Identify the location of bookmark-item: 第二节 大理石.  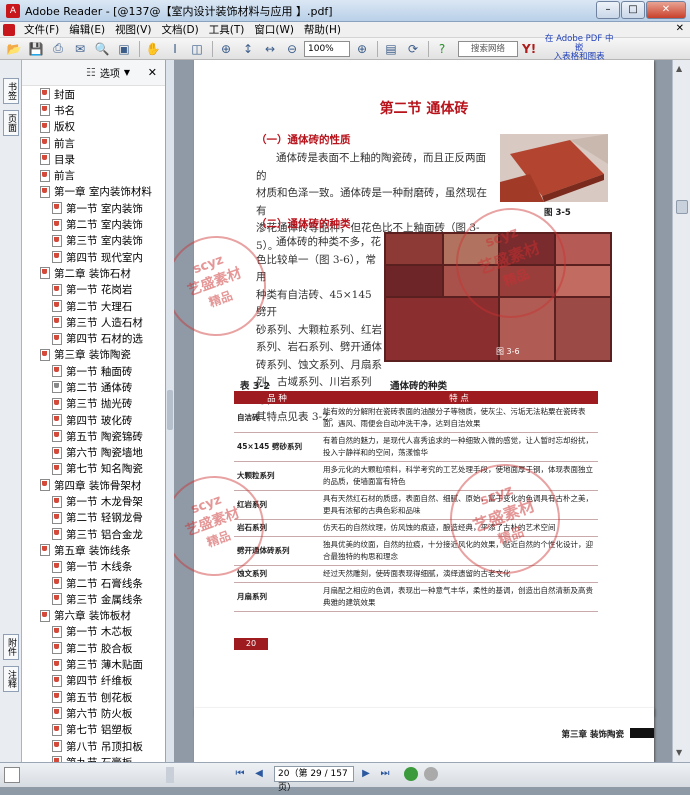
(93, 306).